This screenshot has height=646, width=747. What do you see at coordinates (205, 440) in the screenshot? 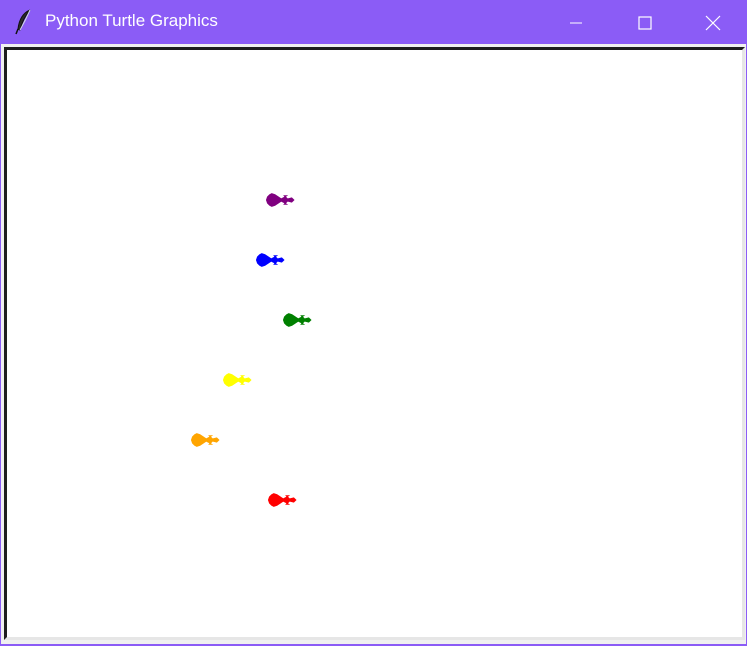
I see `turtle-orange` at bounding box center [205, 440].